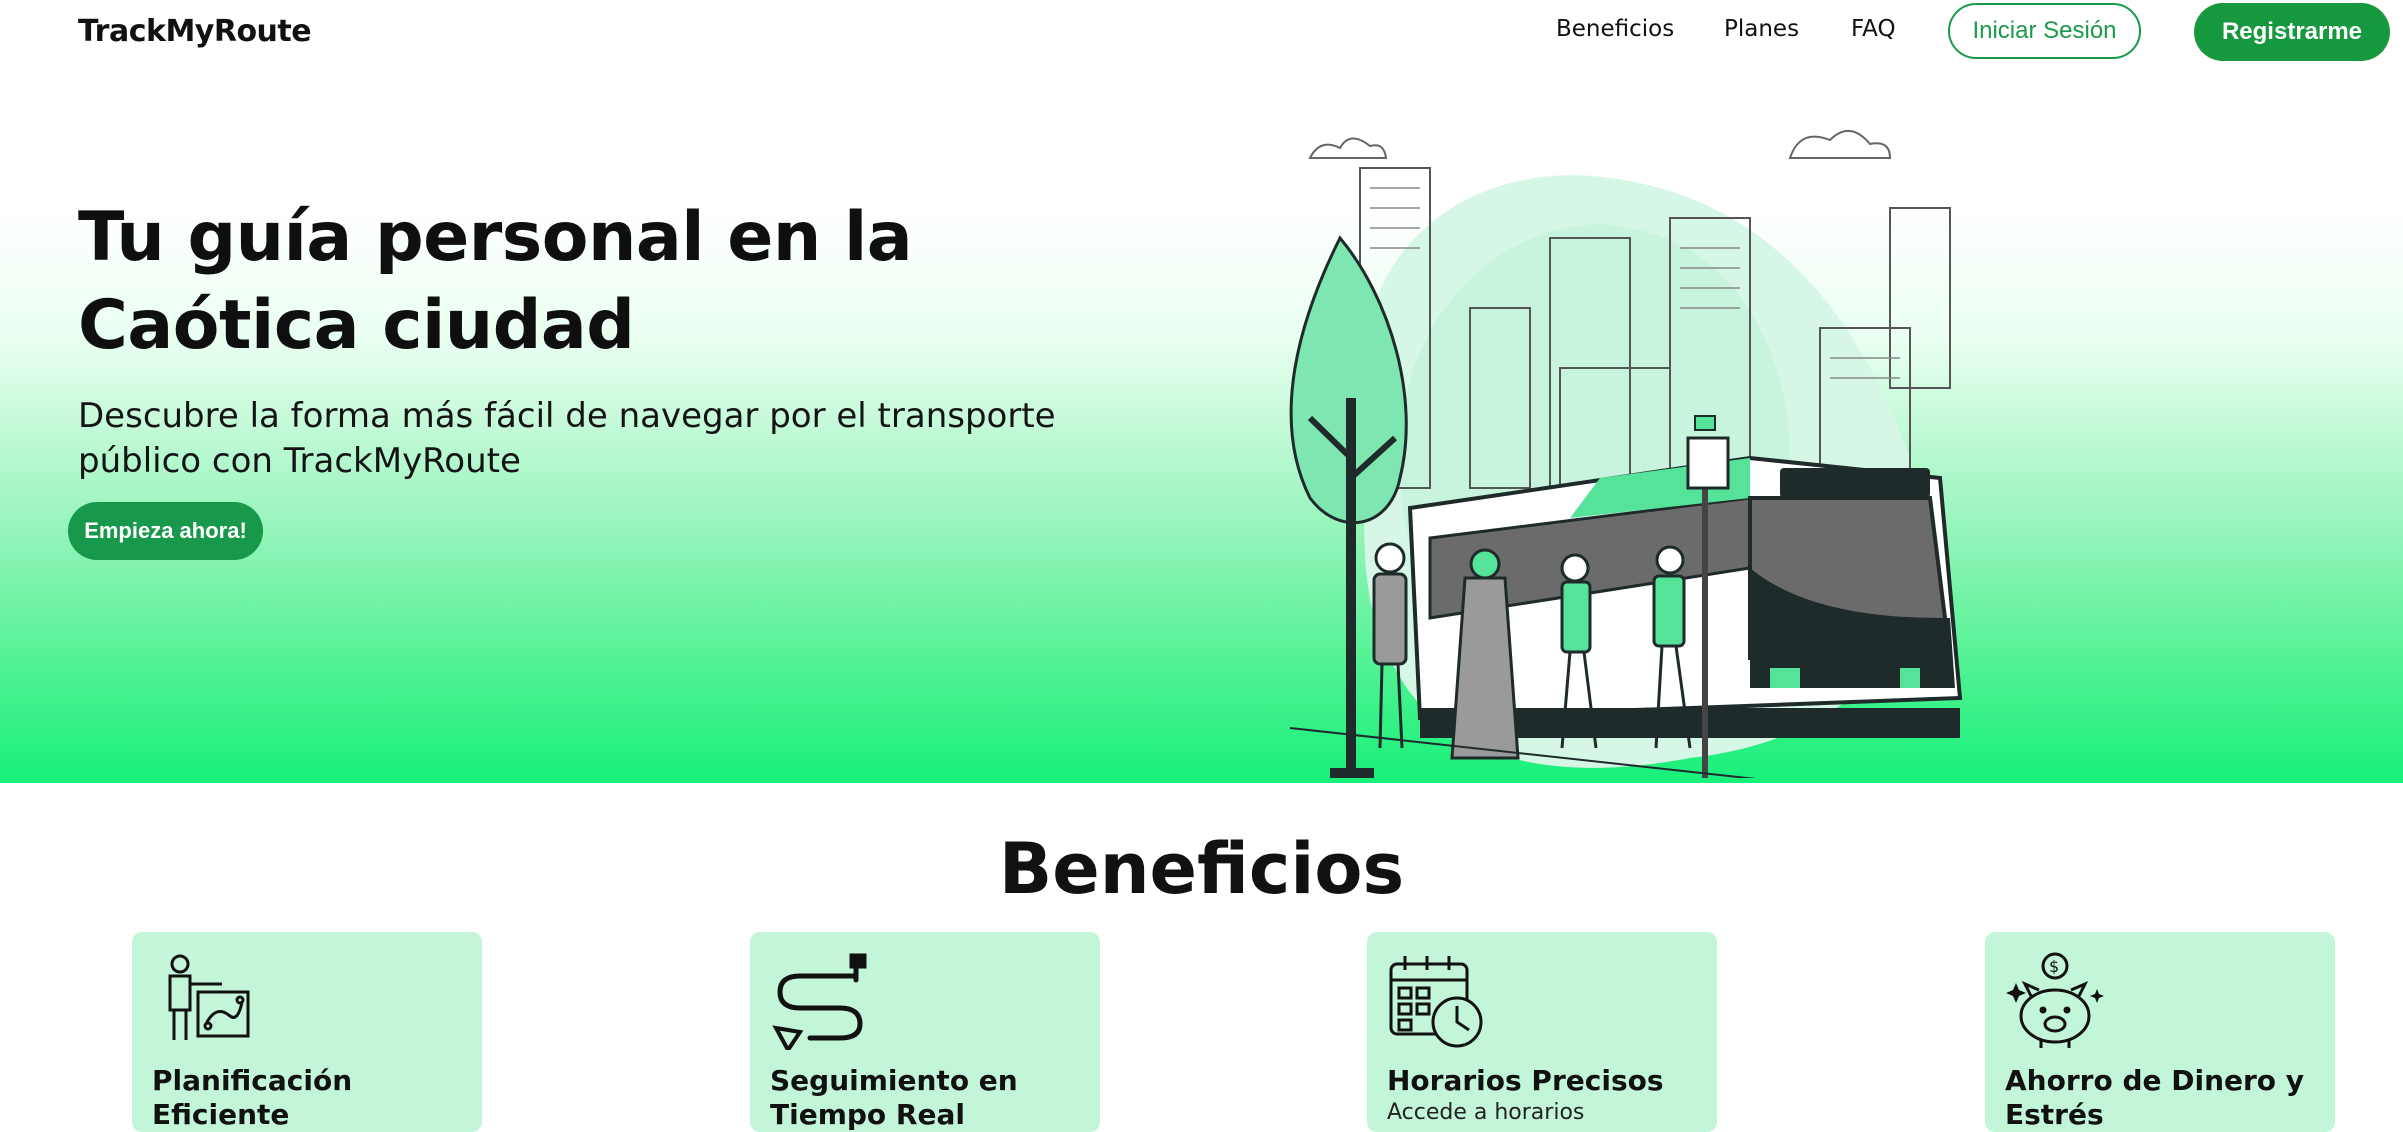  Describe the element at coordinates (2292, 32) in the screenshot. I see `register-button: Registrarme` at that location.